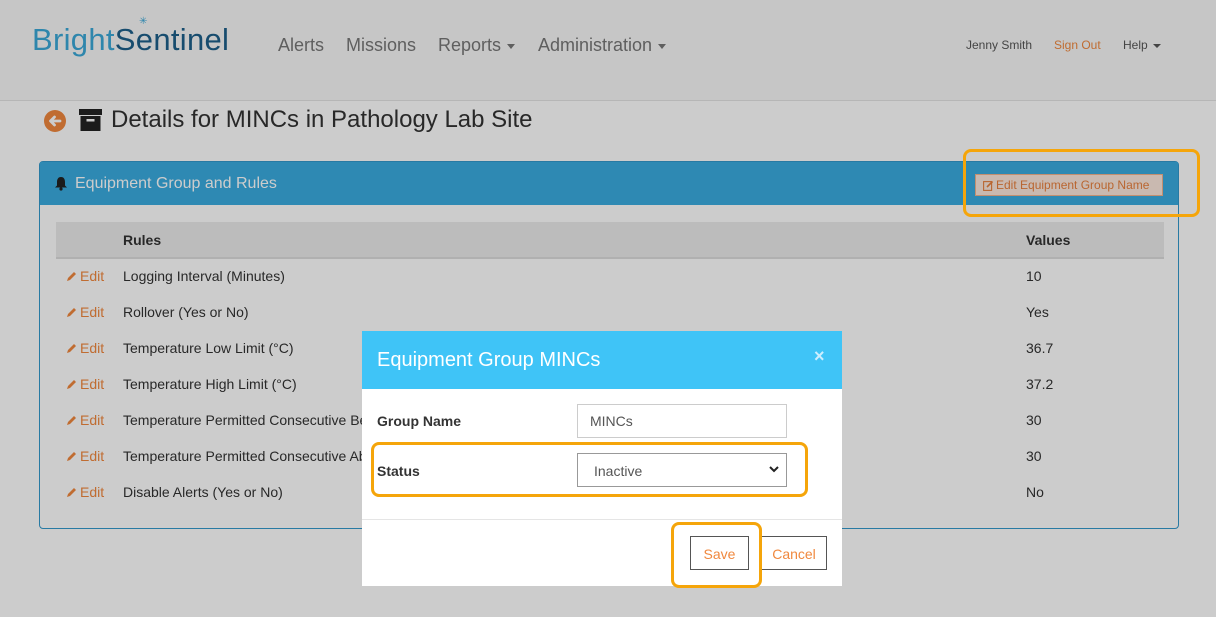  I want to click on highlight-edit-name, so click(1081, 183).